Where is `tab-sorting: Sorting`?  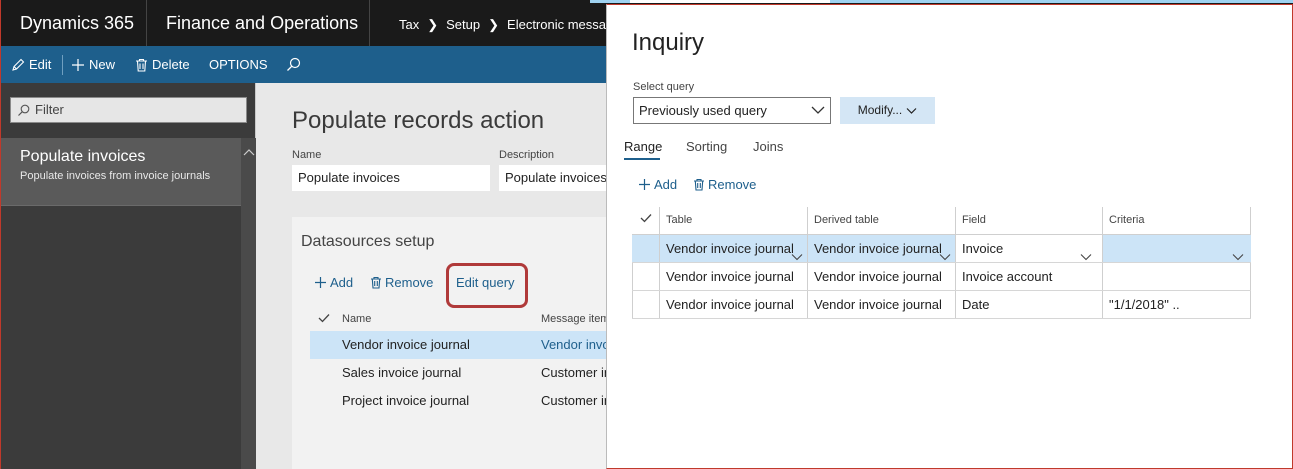
tab-sorting: Sorting is located at coordinates (706, 146).